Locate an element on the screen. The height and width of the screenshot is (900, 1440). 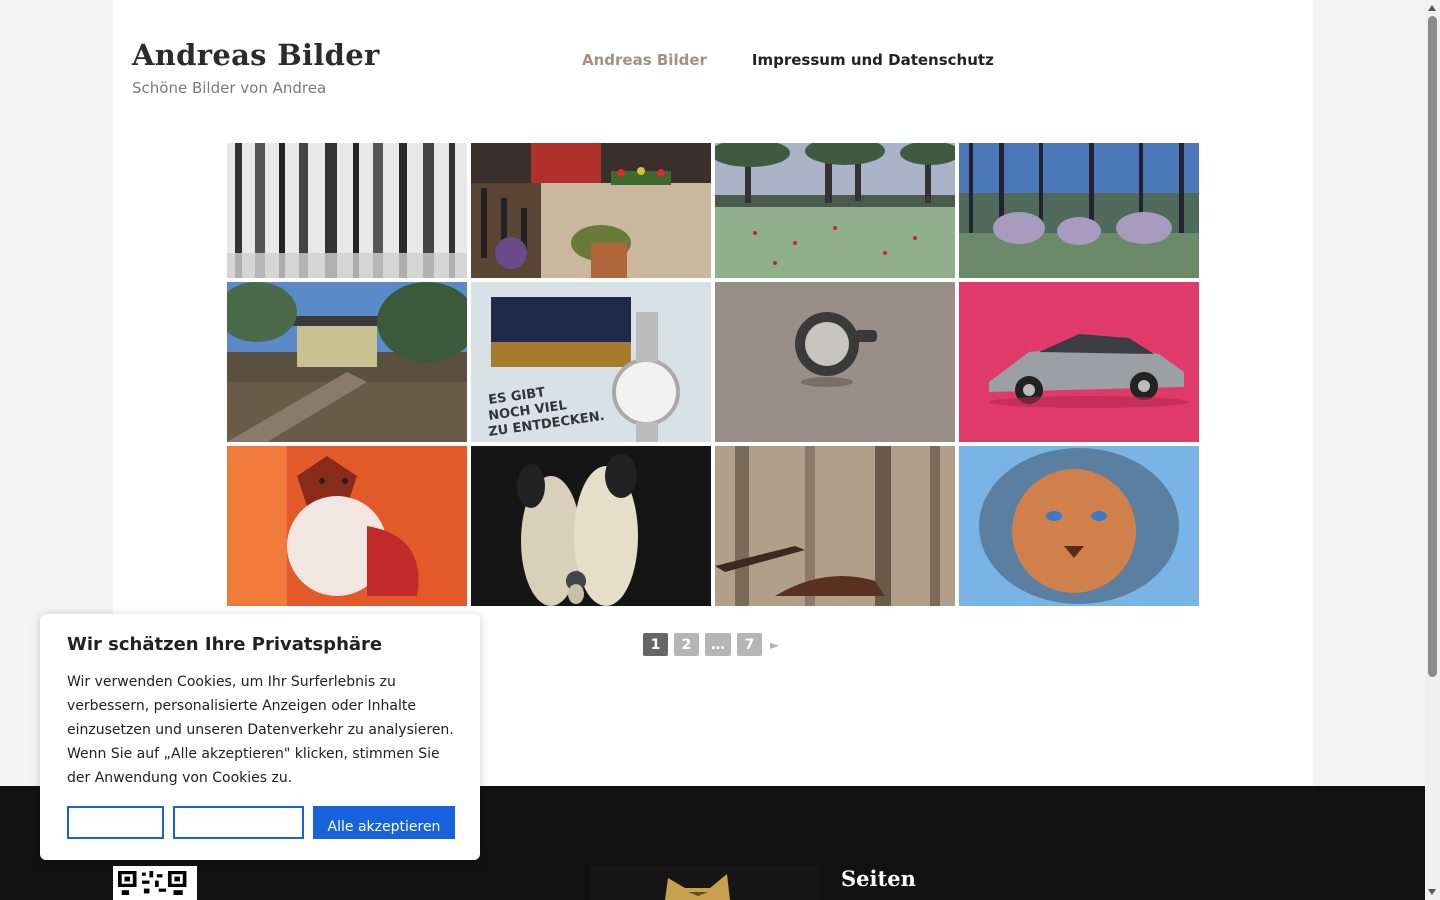
cookie-customize-button is located at coordinates (115, 822).